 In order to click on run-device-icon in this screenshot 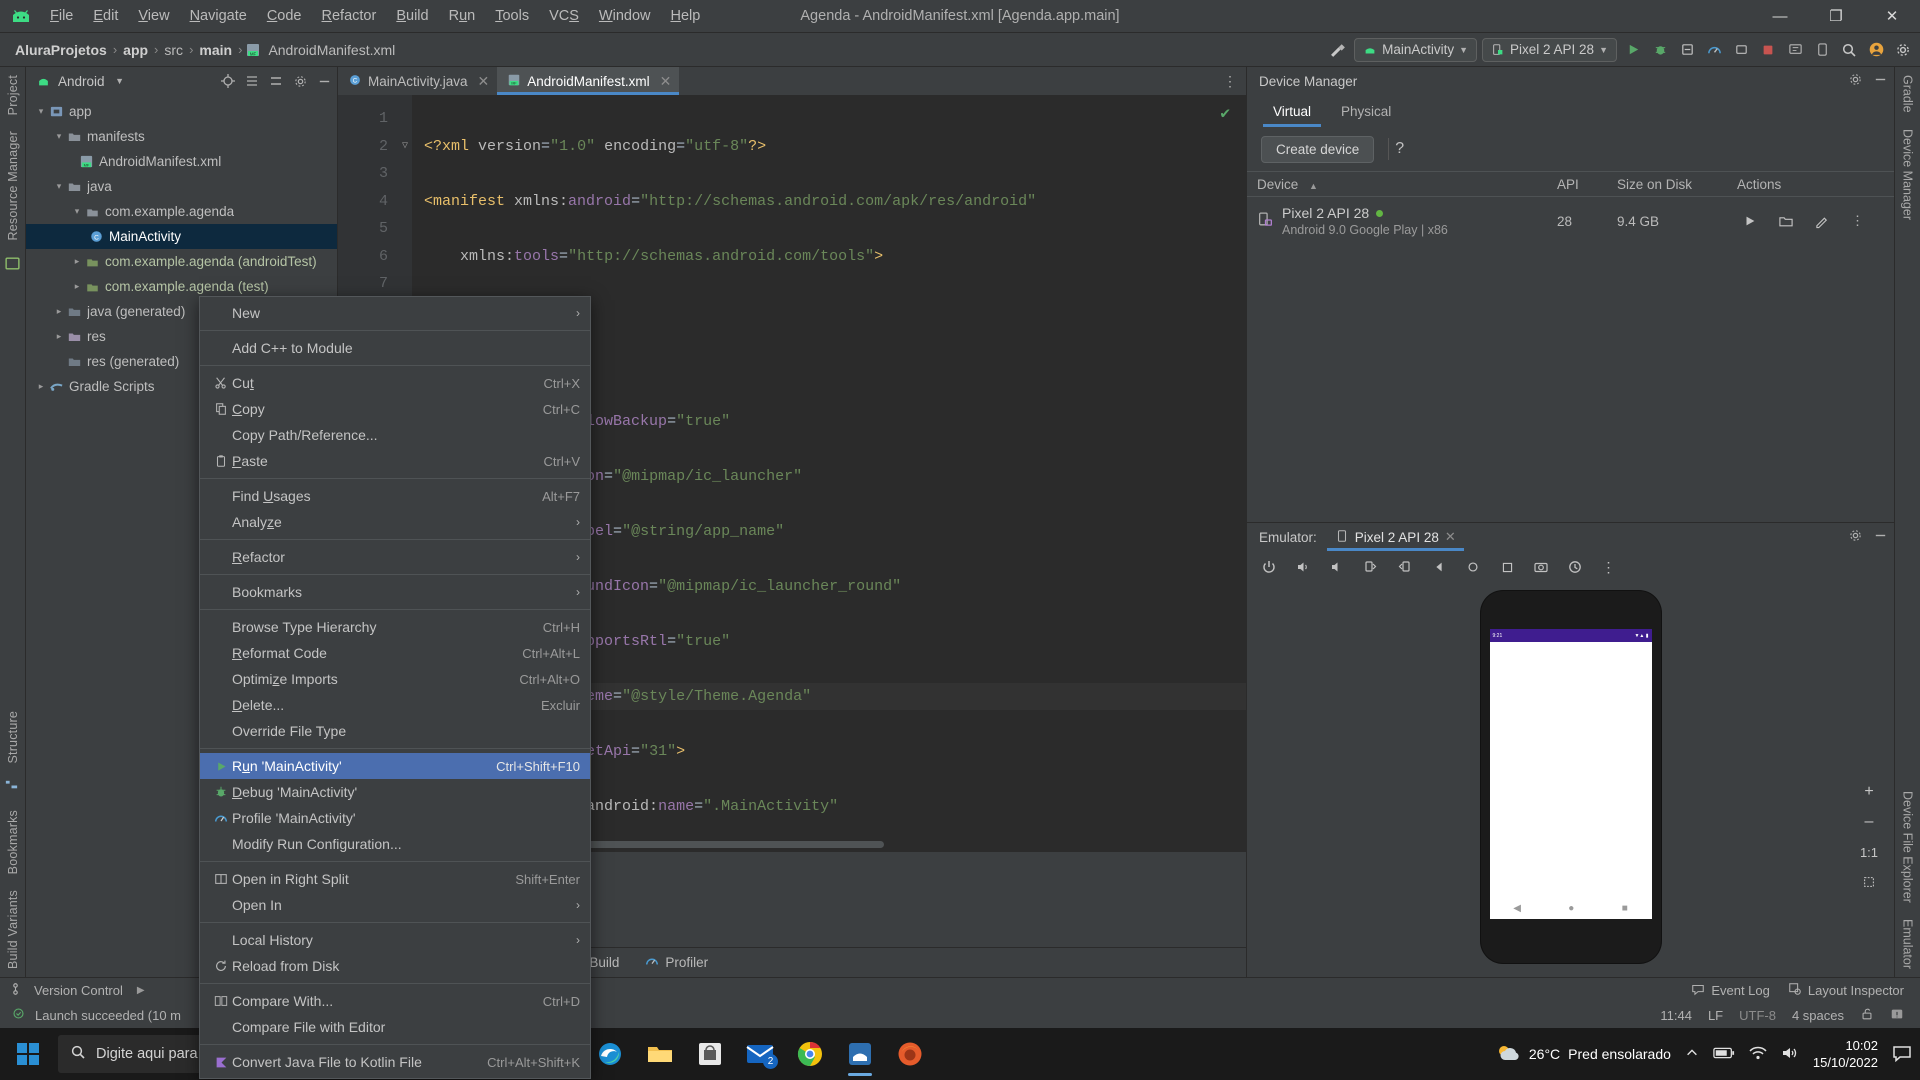, I will do `click(1750, 221)`.